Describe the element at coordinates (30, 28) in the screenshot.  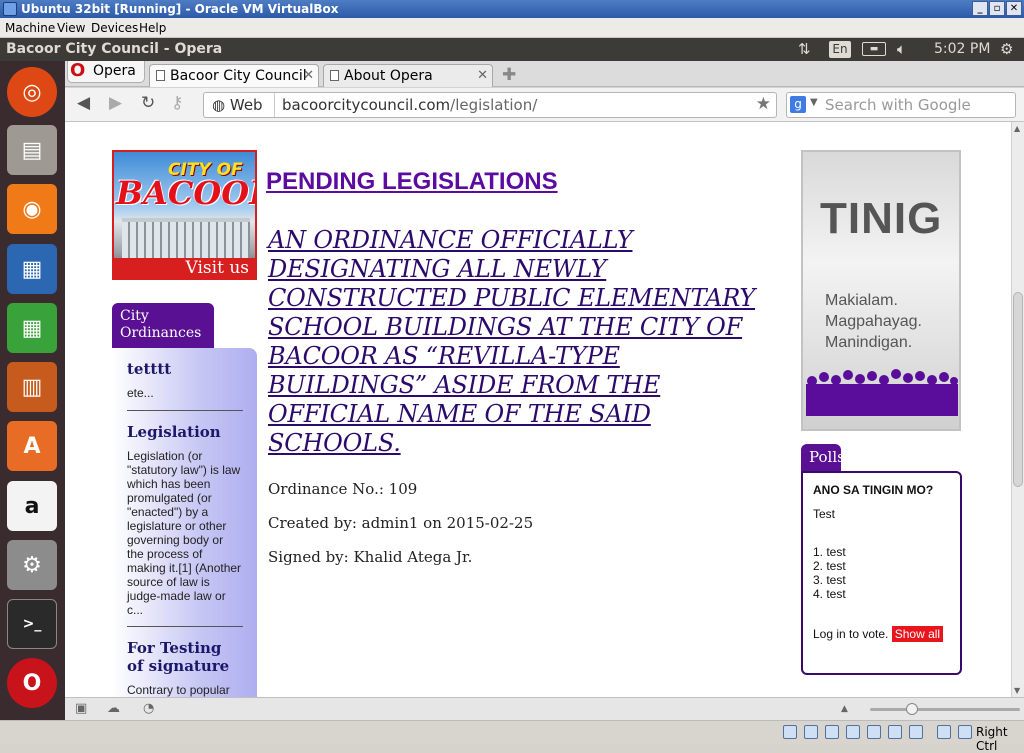
I see `menu-machine: Machine` at that location.